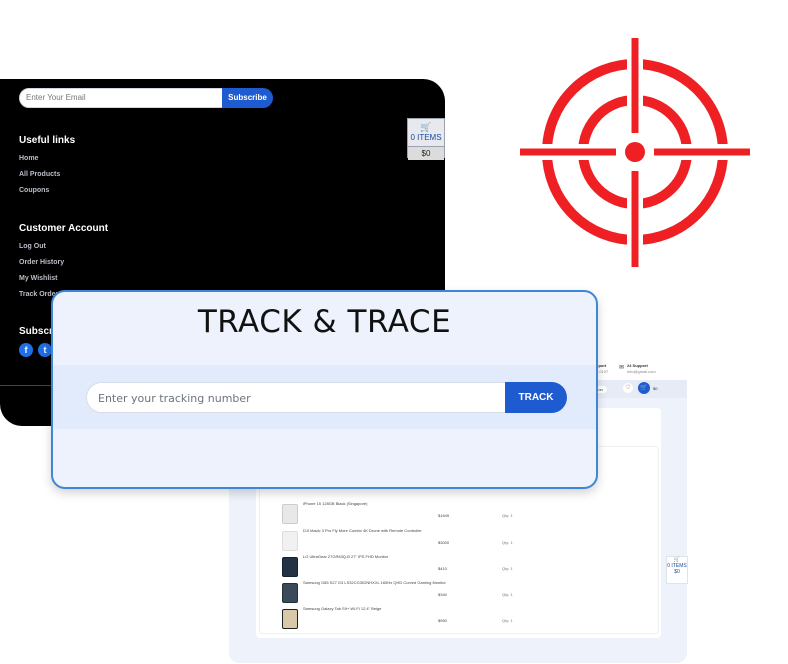 This screenshot has width=788, height=664. I want to click on footer-link-order-history: Order History, so click(41, 262).